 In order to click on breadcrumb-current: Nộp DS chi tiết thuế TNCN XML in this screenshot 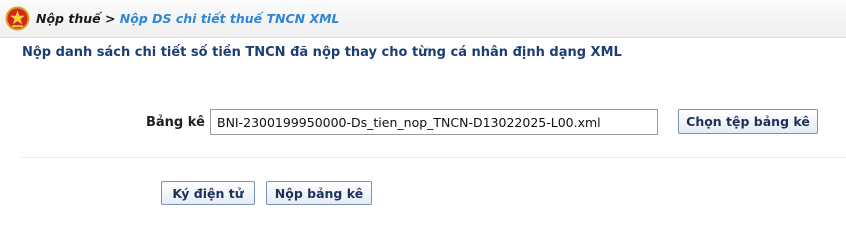, I will do `click(230, 18)`.